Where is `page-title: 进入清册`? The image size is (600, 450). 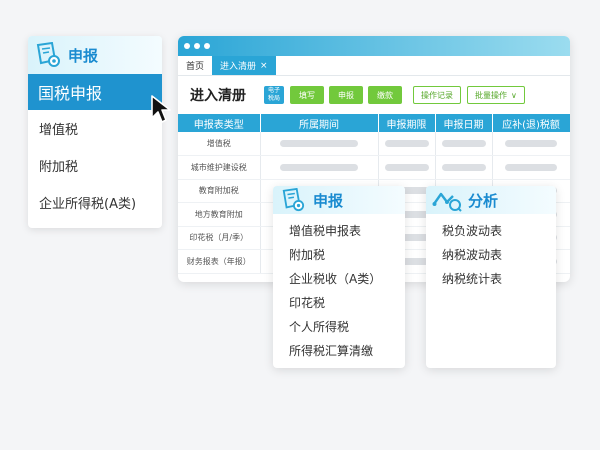
page-title: 进入清册 is located at coordinates (218, 96).